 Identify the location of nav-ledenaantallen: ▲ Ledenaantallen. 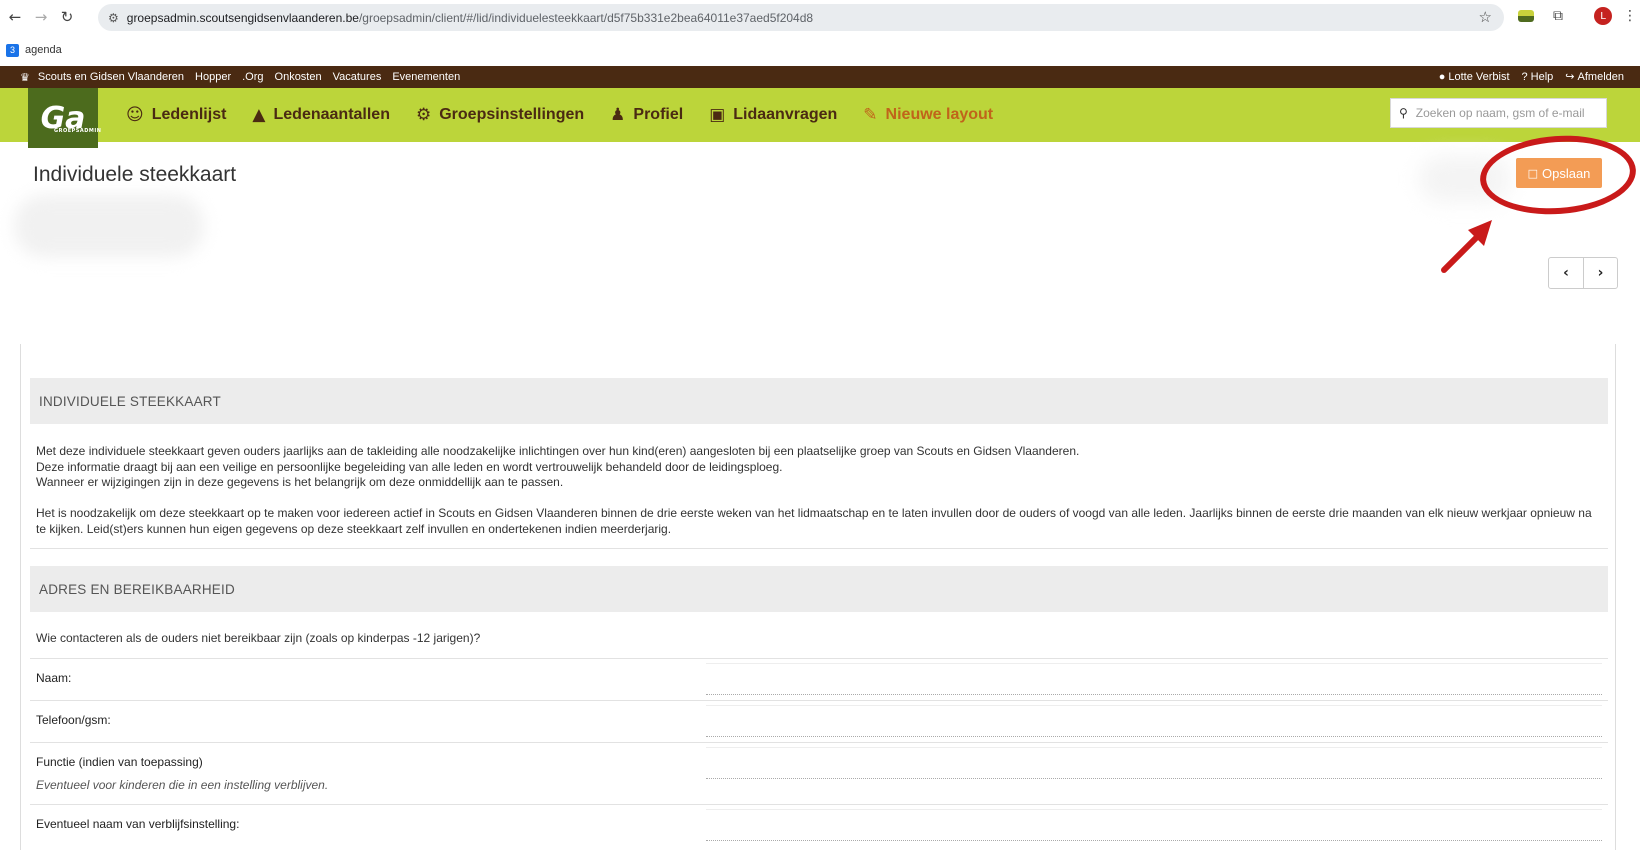
(321, 115).